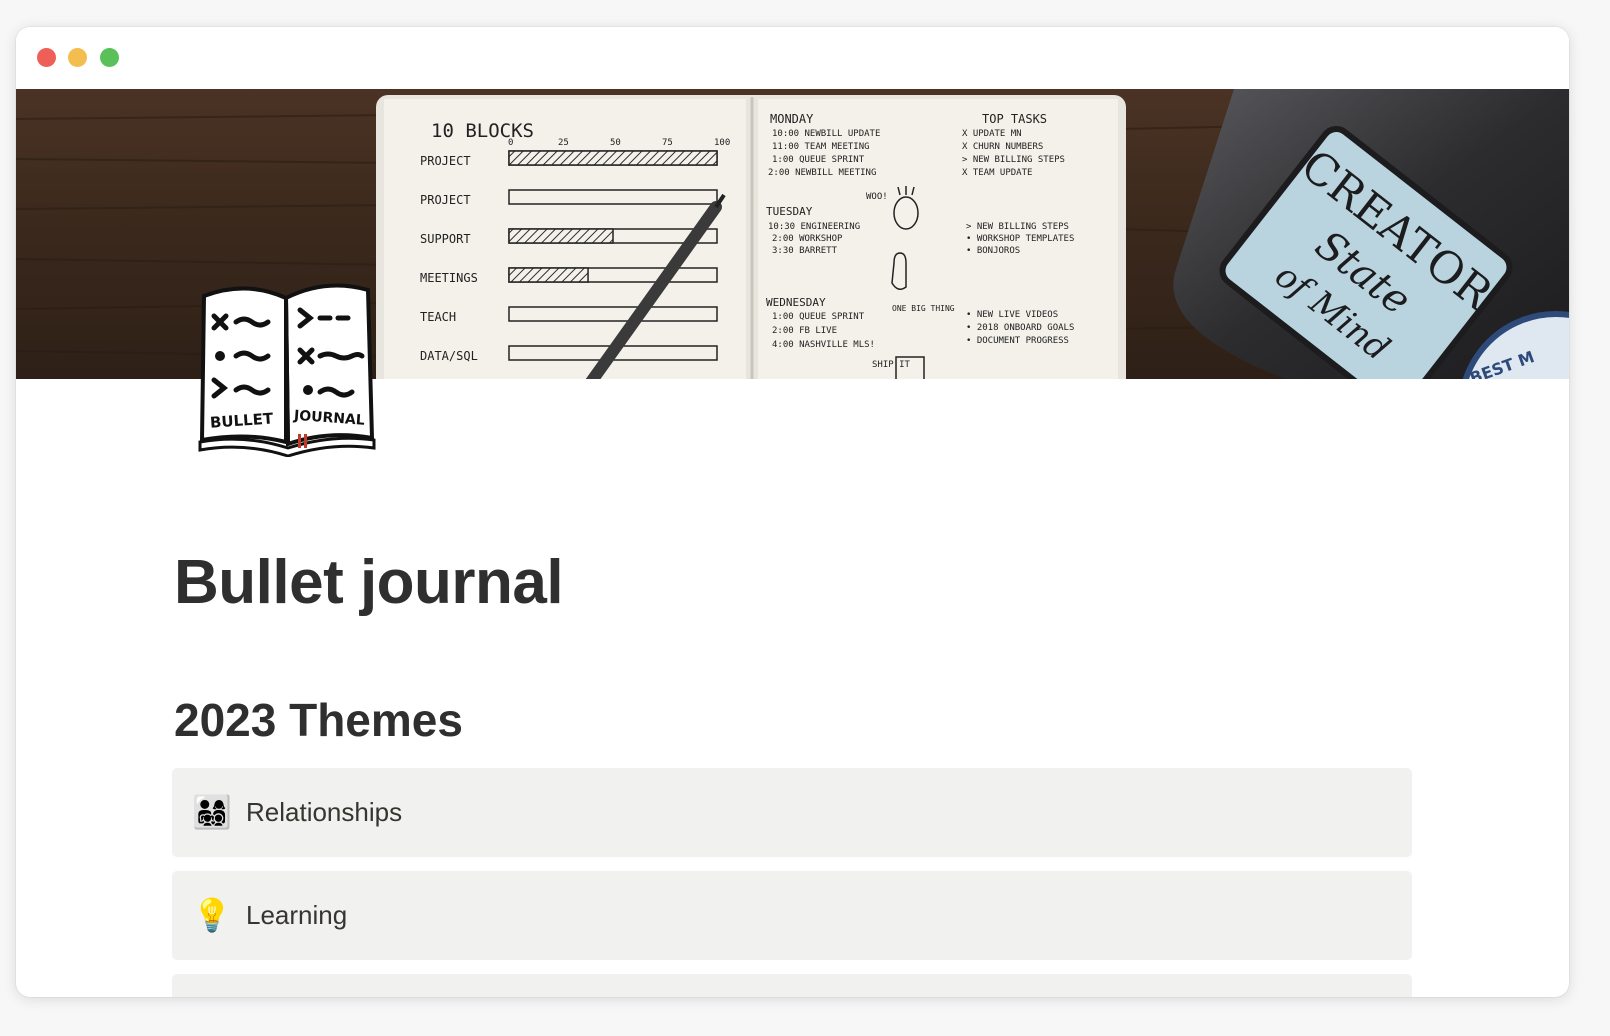 The width and height of the screenshot is (1610, 1036). Describe the element at coordinates (563, 143) in the screenshot. I see `svg-text: 25` at that location.